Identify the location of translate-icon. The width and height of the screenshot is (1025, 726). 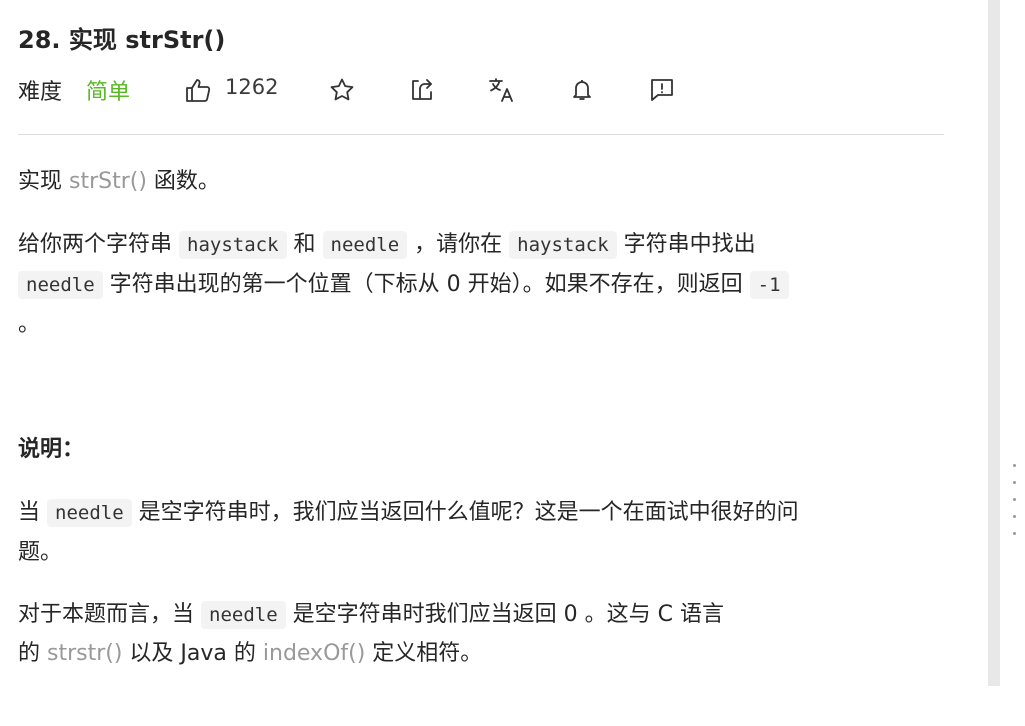
(502, 90).